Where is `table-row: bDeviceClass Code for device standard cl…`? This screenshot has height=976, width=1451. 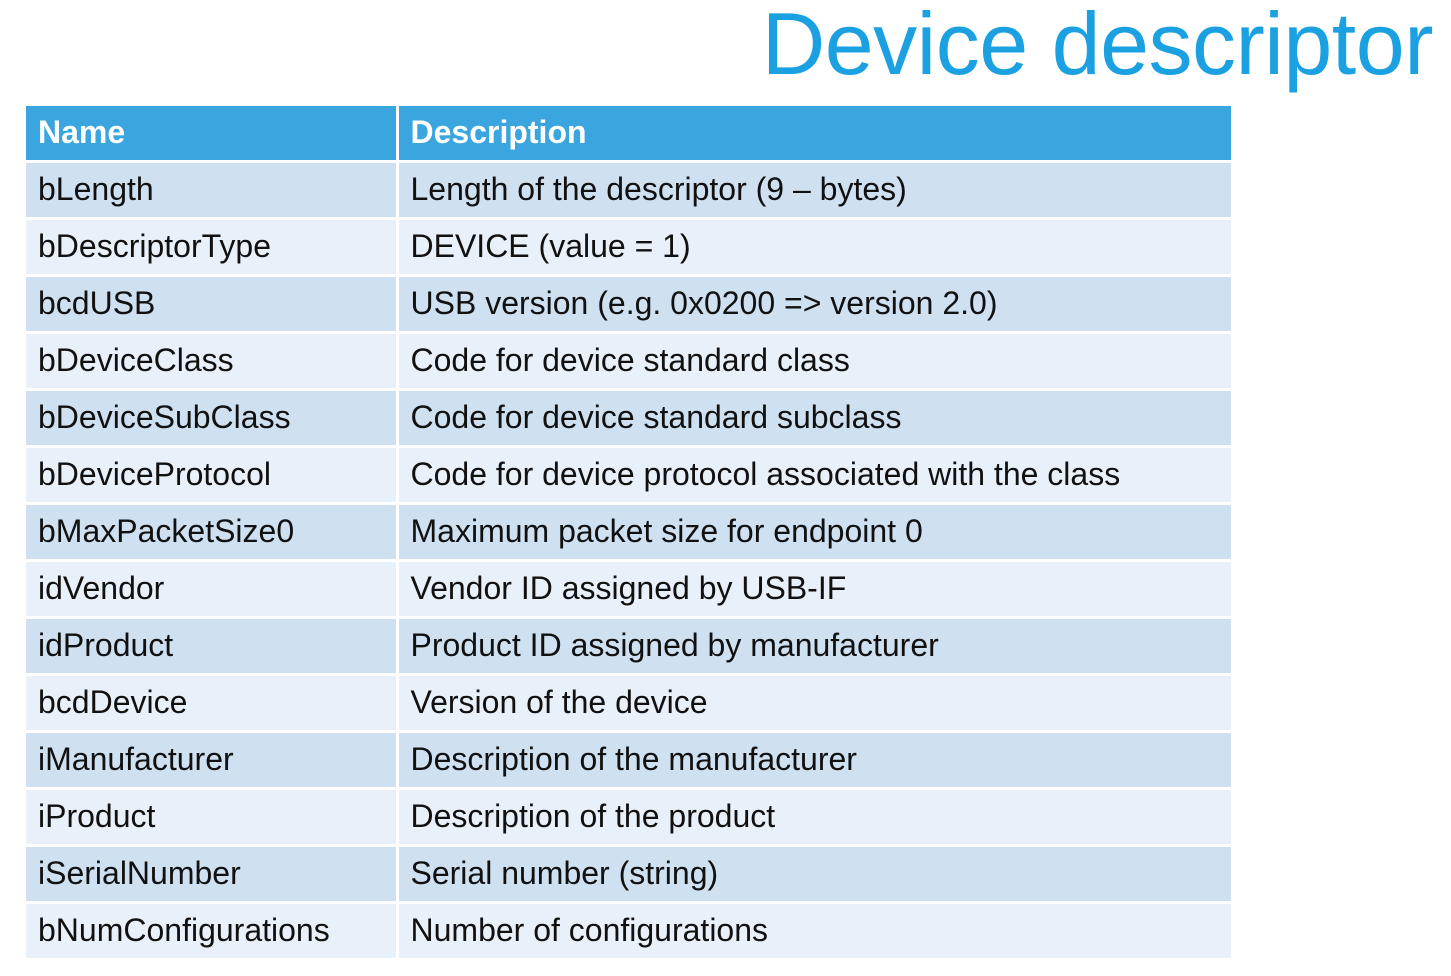 table-row: bDeviceClass Code for device standard cl… is located at coordinates (628, 360).